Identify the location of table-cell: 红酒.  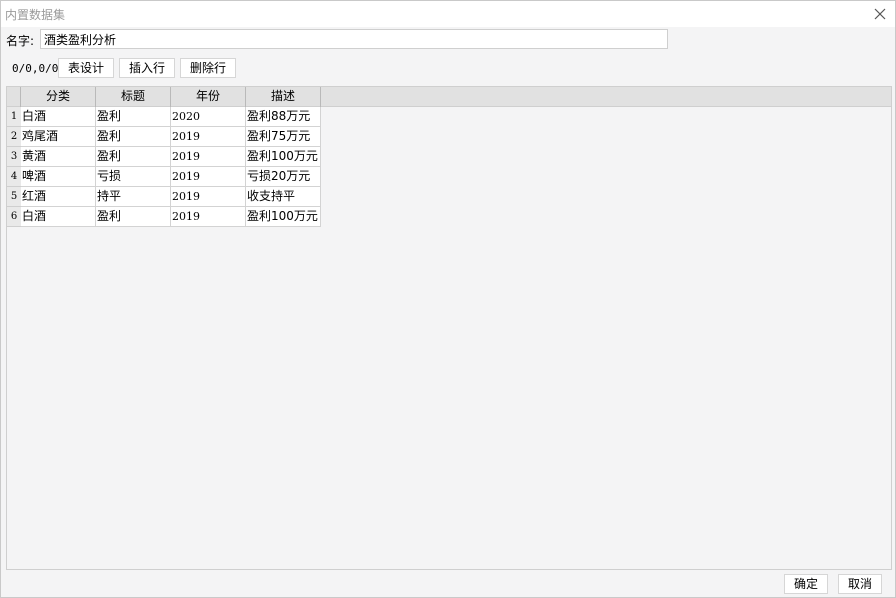
(58, 197).